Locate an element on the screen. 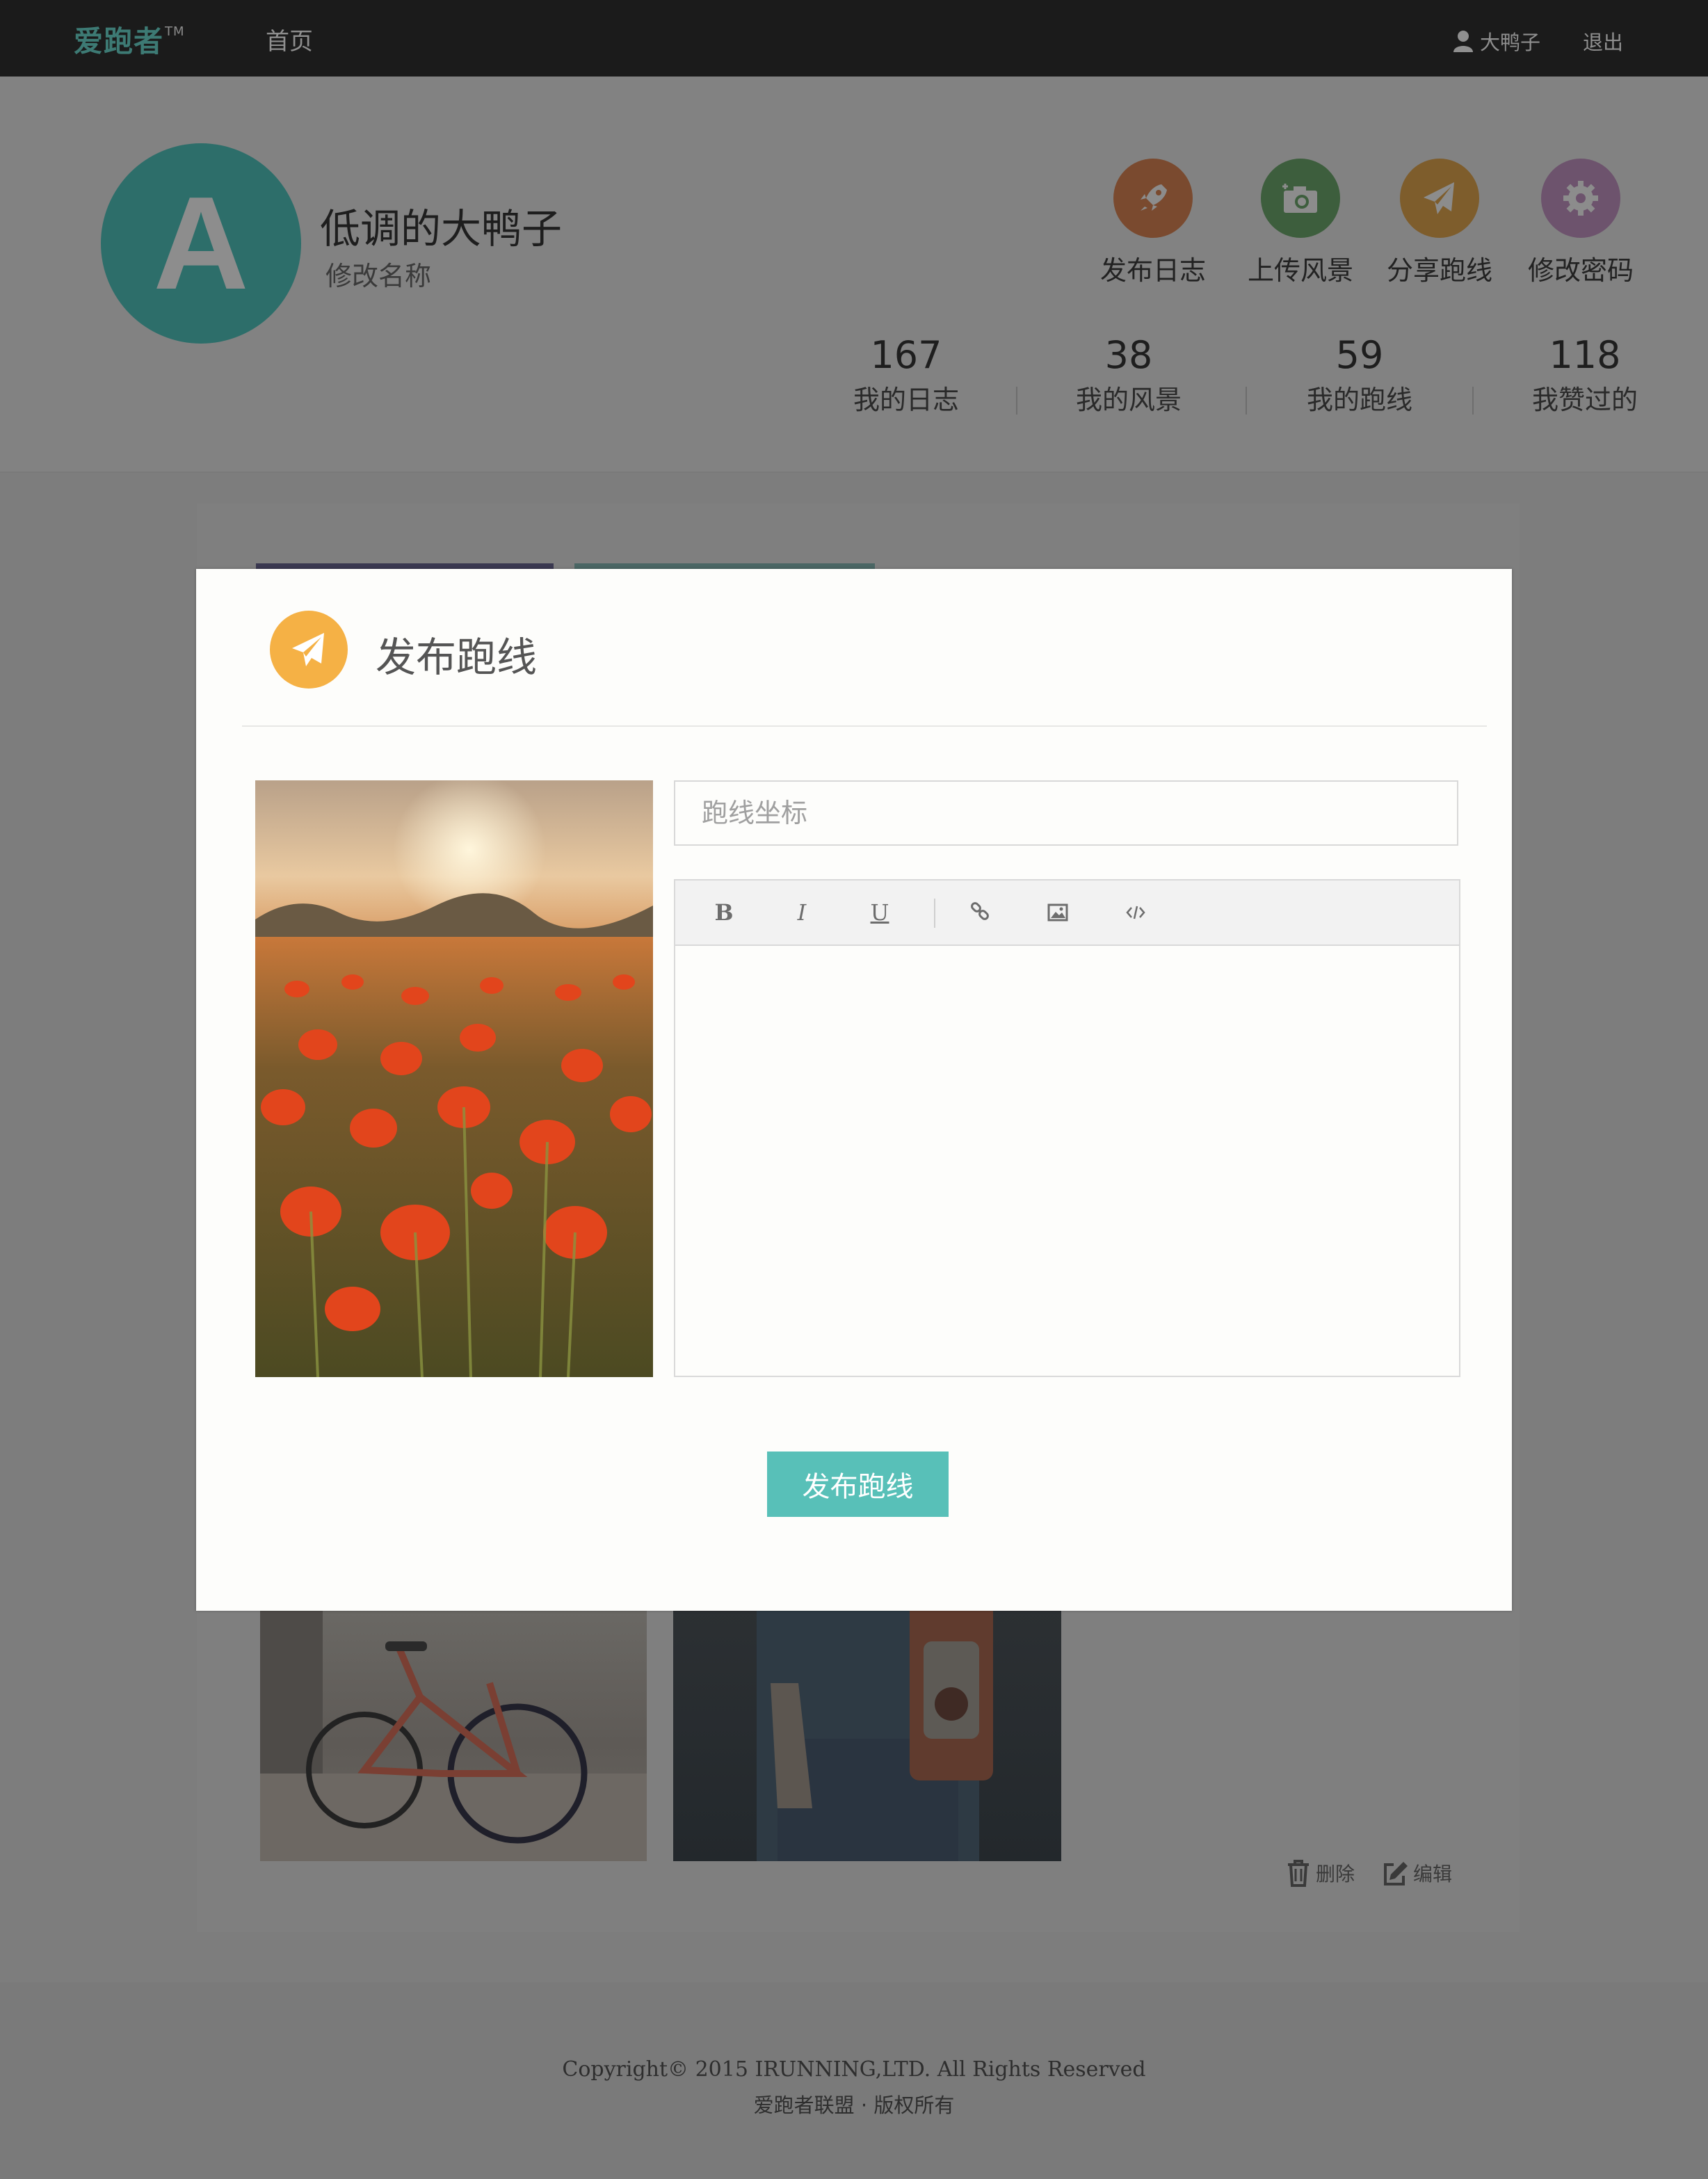  action-post-journal: 发布日志 is located at coordinates (1153, 223).